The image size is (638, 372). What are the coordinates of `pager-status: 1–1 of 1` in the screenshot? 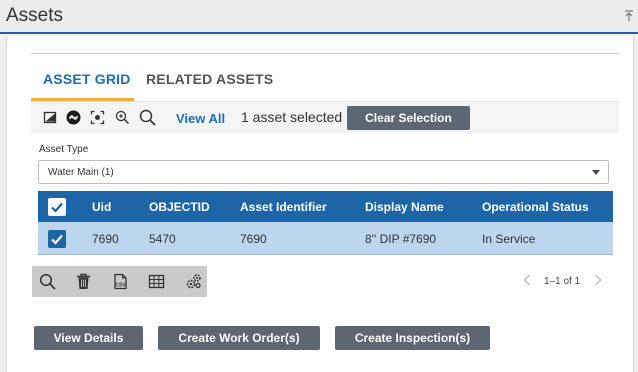 It's located at (562, 281).